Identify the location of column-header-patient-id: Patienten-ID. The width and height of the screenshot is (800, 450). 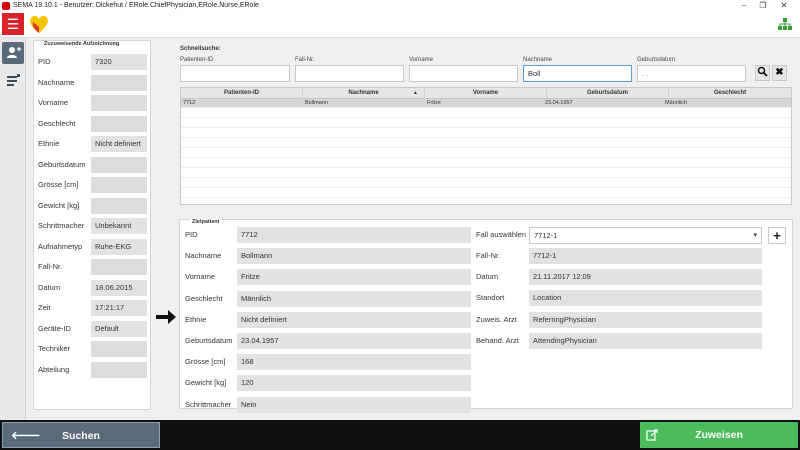
(242, 93).